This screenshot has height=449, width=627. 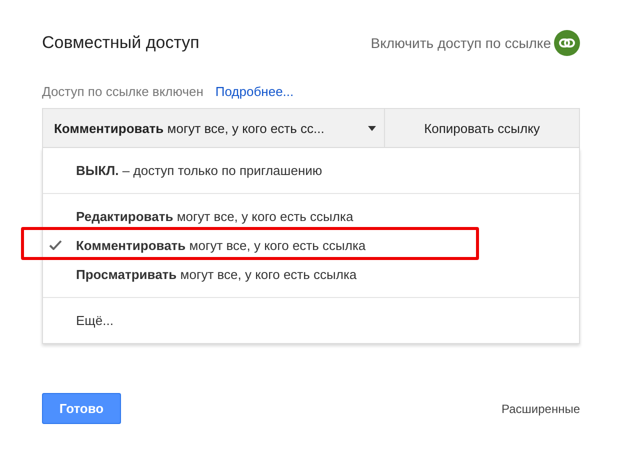 I want to click on dialog-title: Совместный доступ, so click(x=121, y=43).